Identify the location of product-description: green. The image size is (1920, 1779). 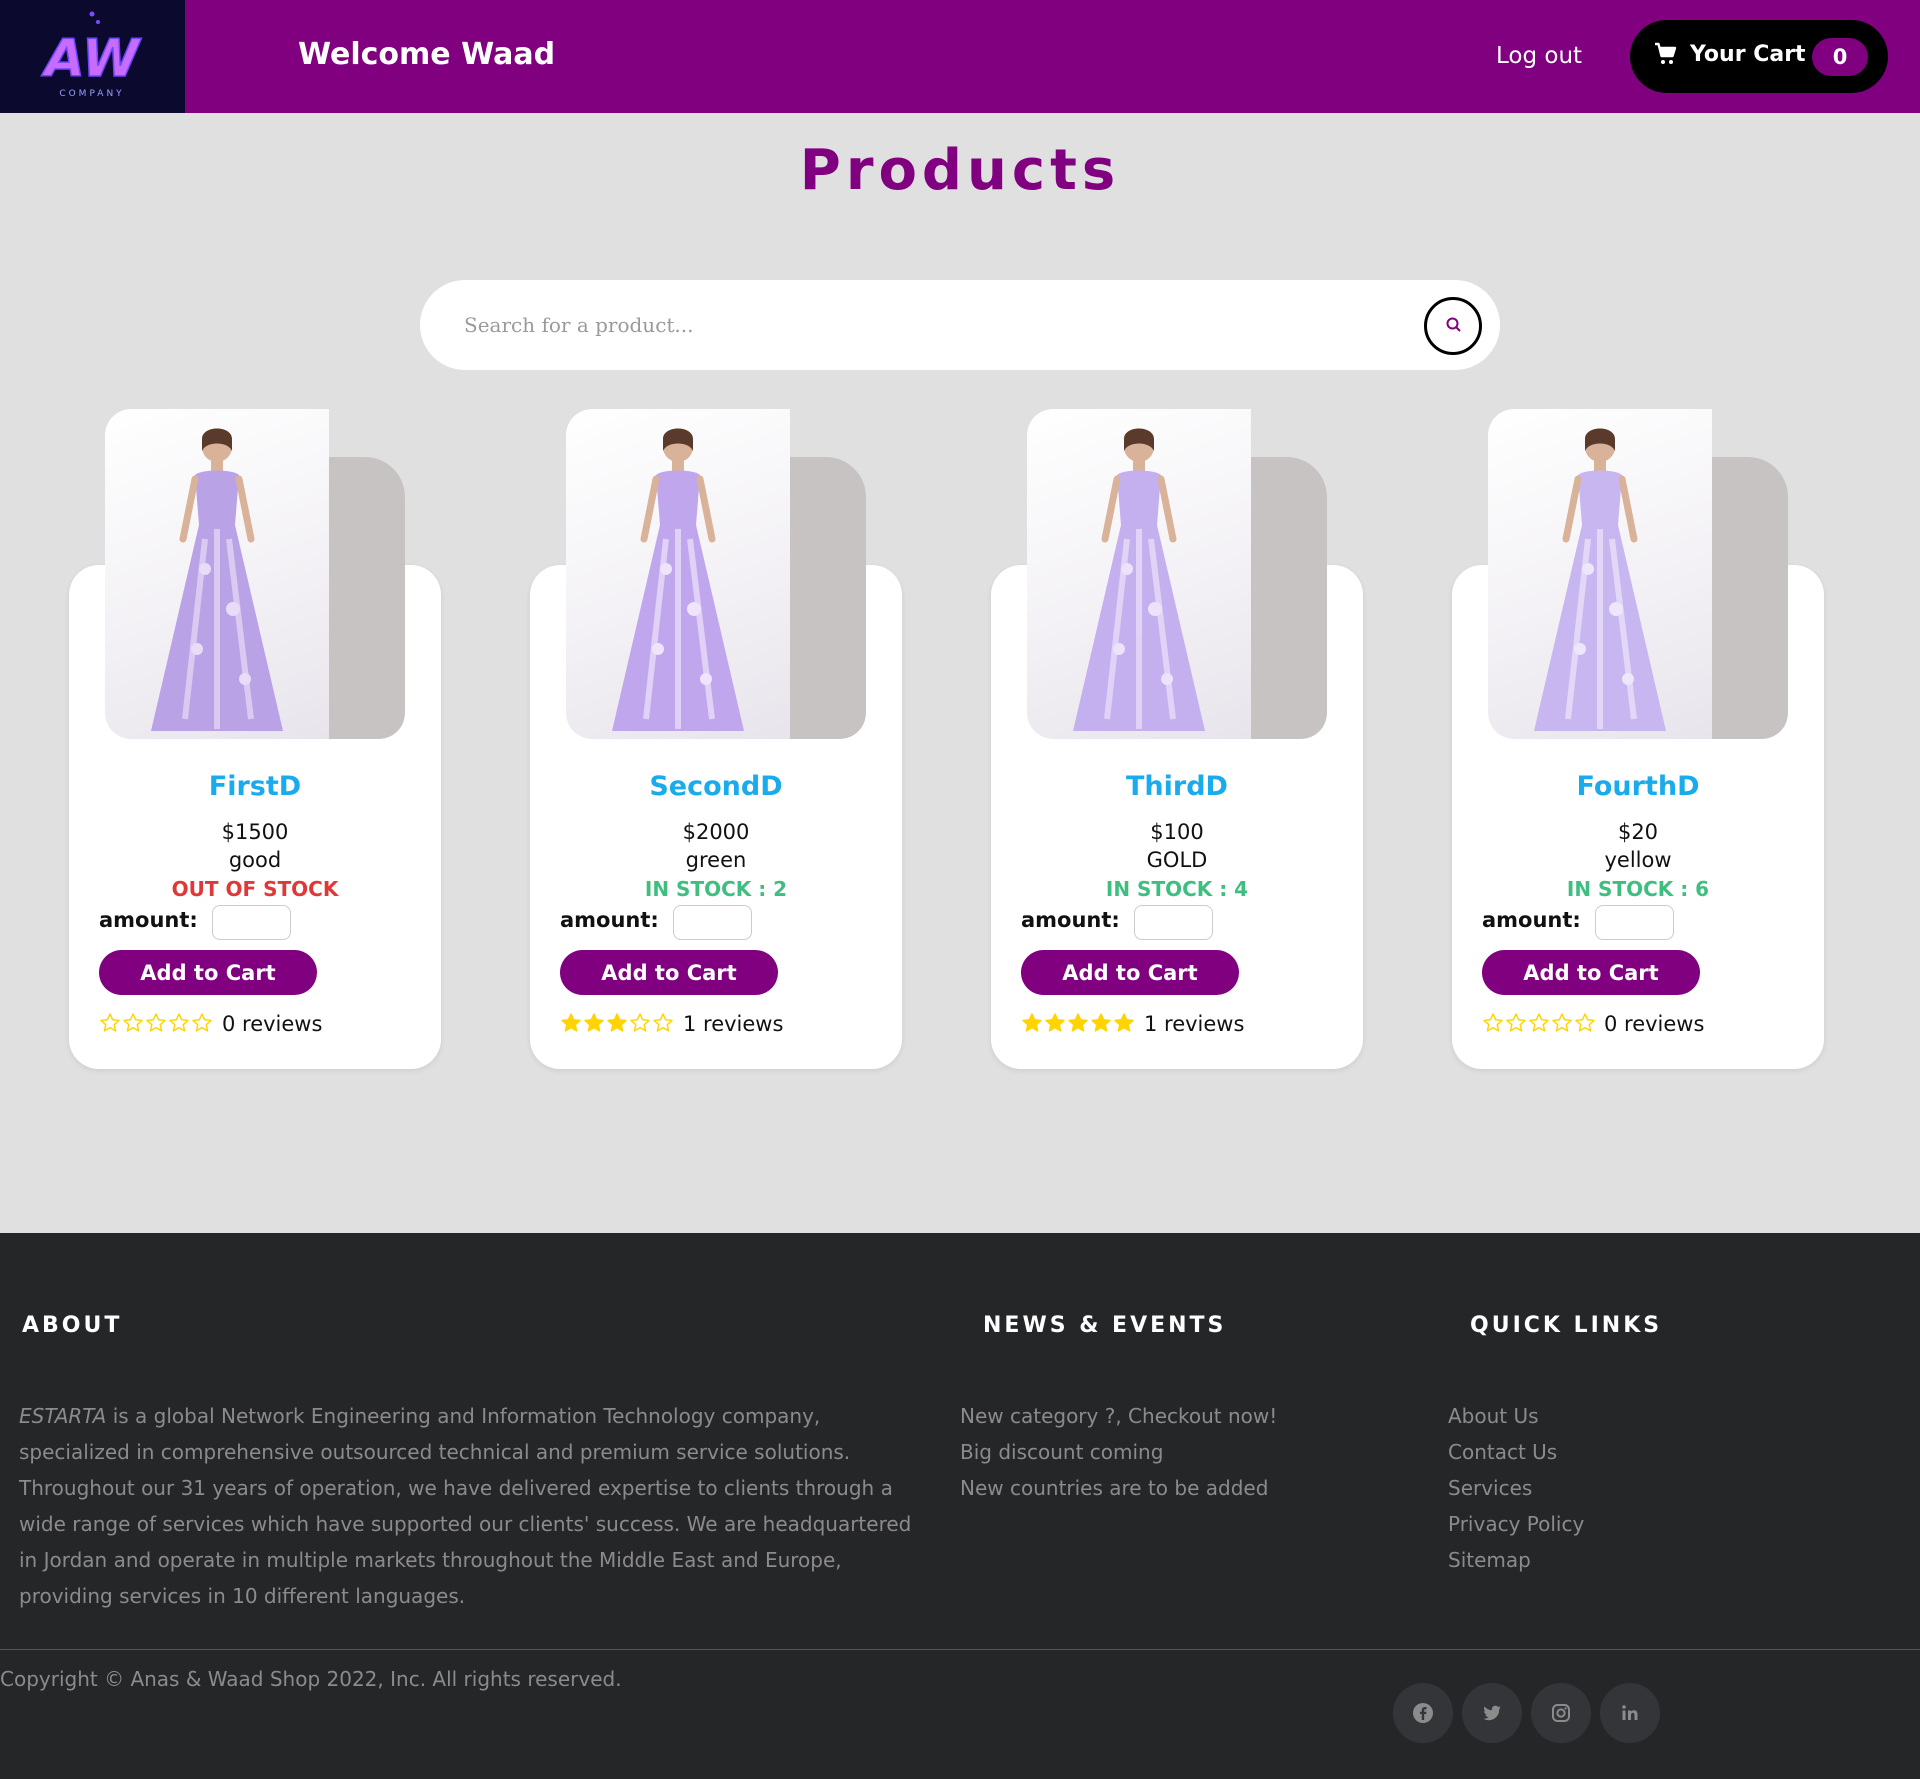
(716, 860).